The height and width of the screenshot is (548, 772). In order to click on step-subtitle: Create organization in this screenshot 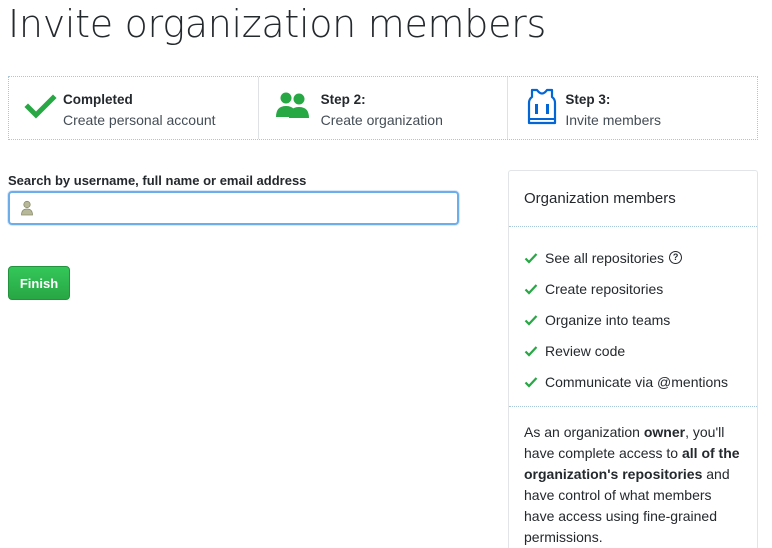, I will do `click(381, 120)`.